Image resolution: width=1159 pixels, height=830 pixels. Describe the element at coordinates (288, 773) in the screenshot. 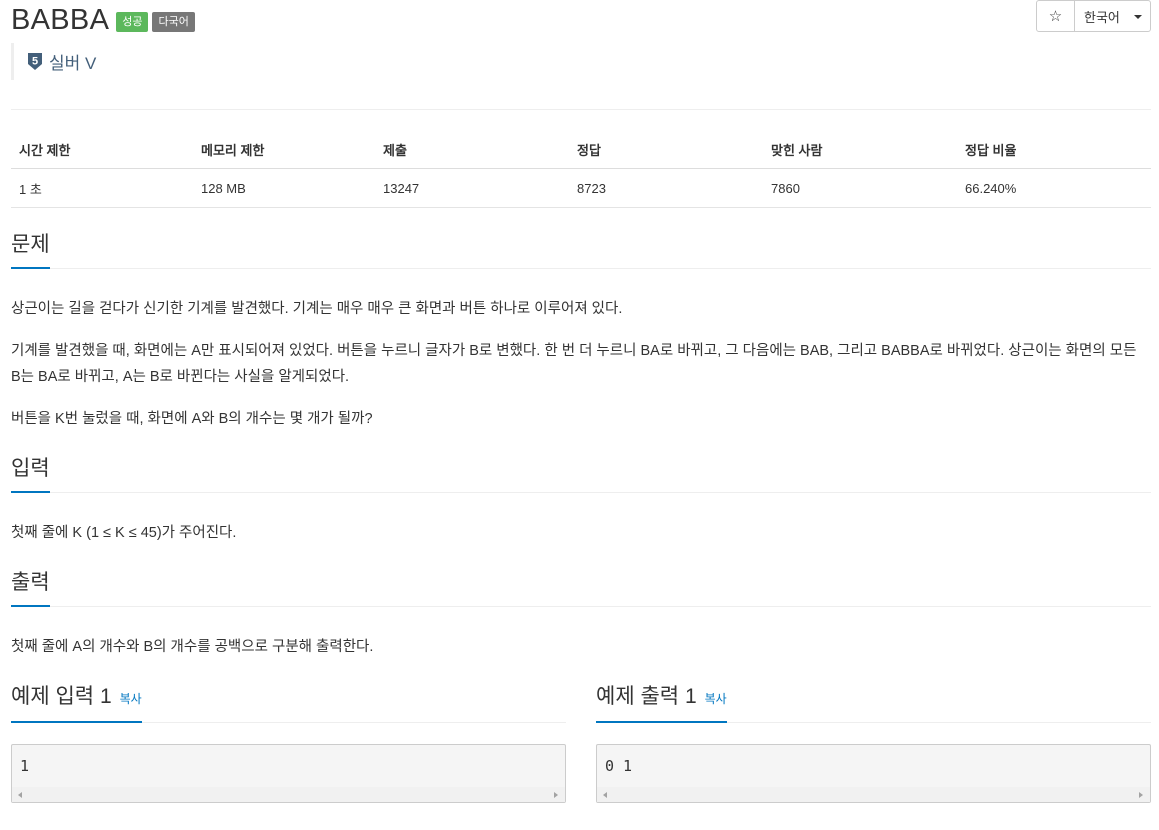

I see `sample-input-box: 1` at that location.